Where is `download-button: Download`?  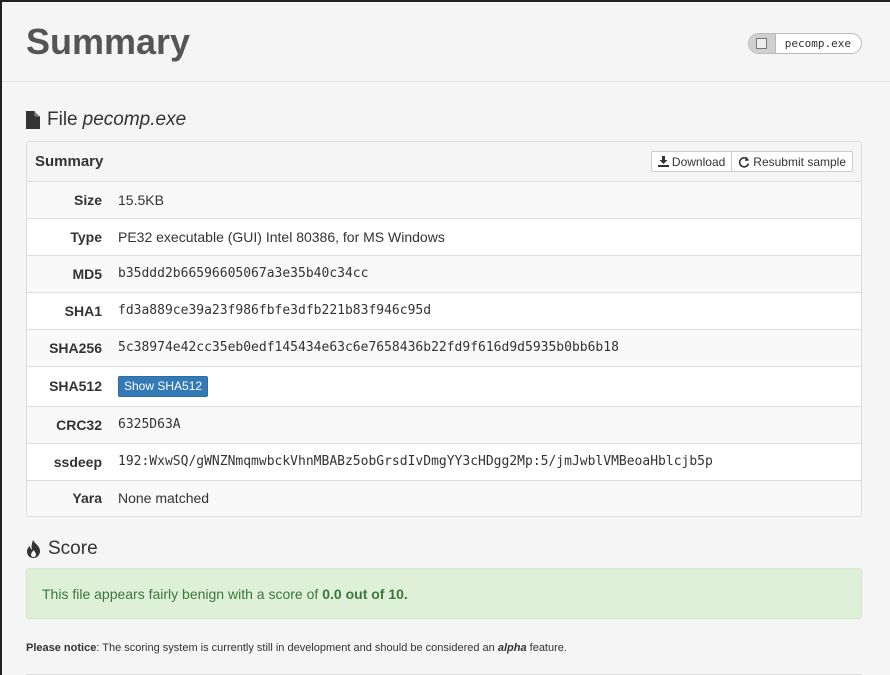 download-button: Download is located at coordinates (691, 161).